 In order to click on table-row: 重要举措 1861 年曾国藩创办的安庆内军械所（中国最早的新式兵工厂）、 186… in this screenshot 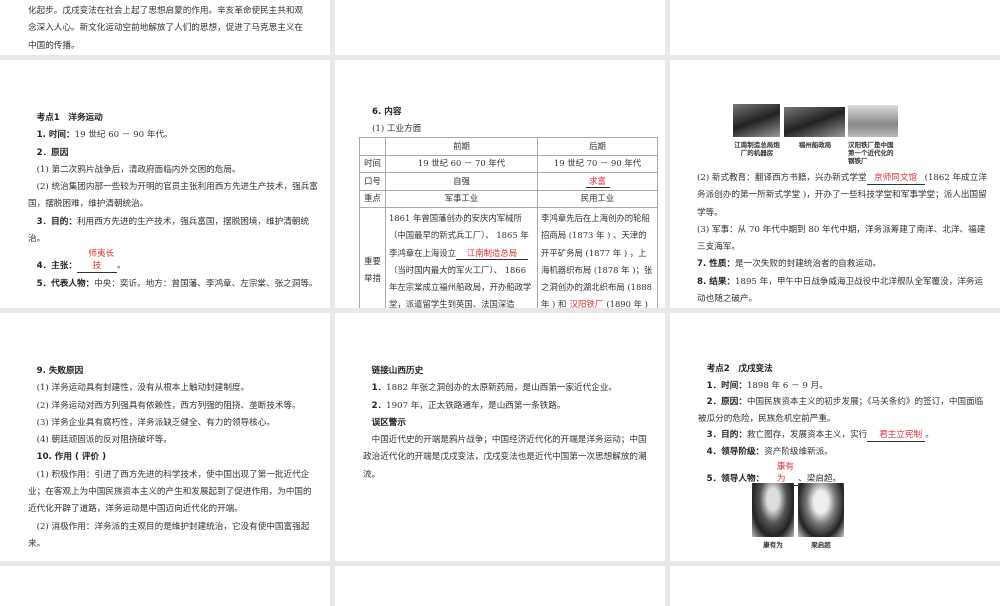, I will do `click(508, 257)`.